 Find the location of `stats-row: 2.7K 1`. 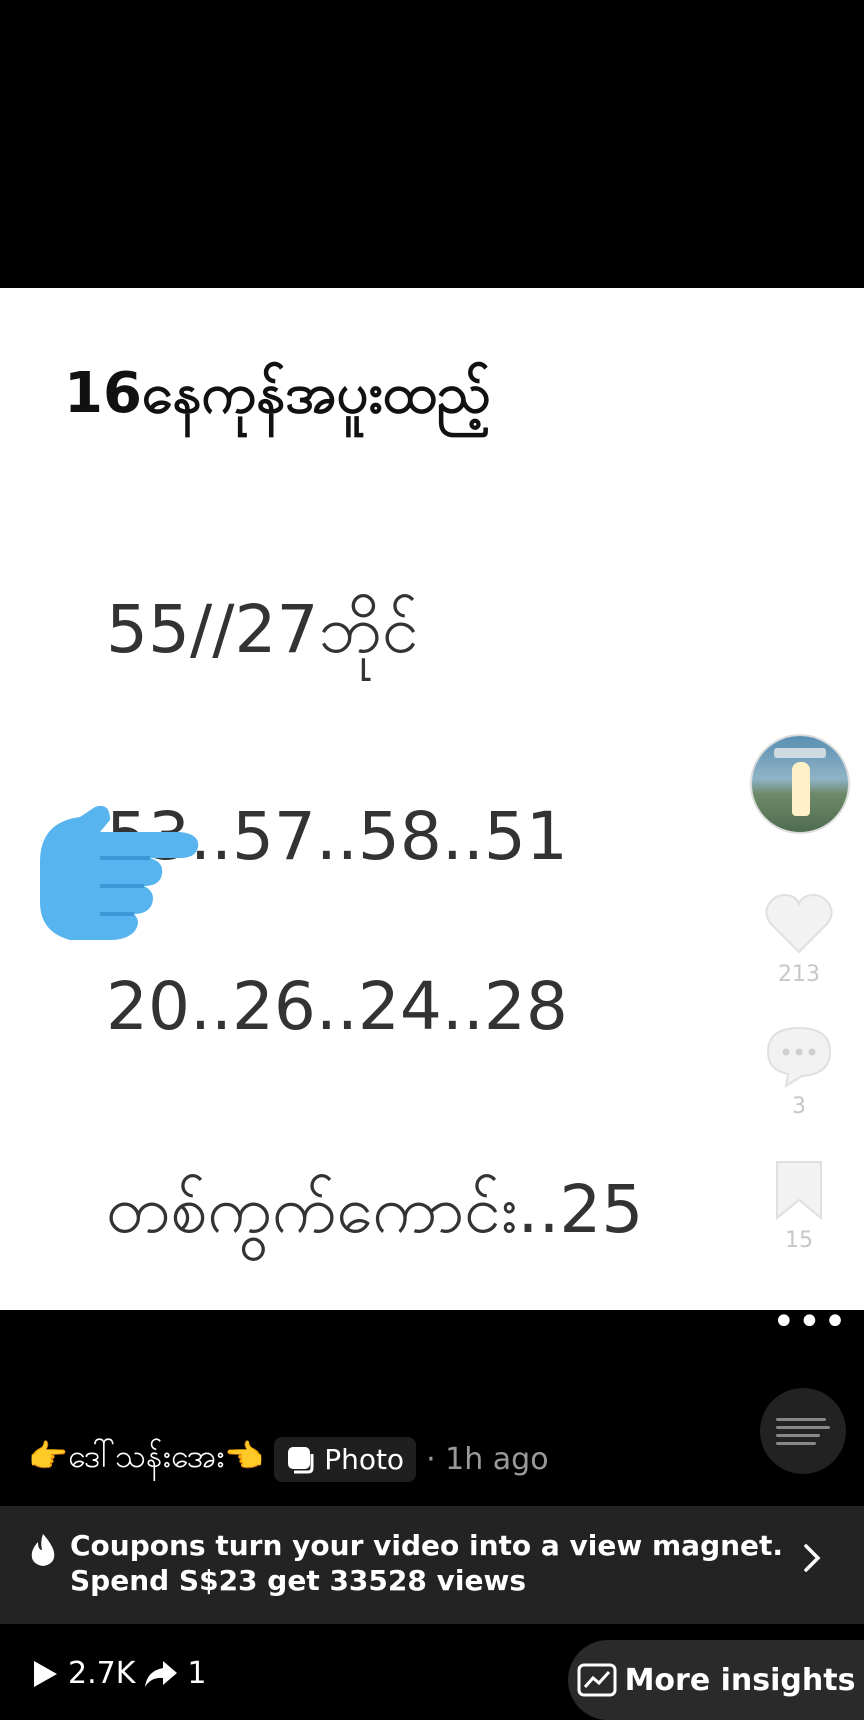

stats-row: 2.7K 1 is located at coordinates (118, 1673).